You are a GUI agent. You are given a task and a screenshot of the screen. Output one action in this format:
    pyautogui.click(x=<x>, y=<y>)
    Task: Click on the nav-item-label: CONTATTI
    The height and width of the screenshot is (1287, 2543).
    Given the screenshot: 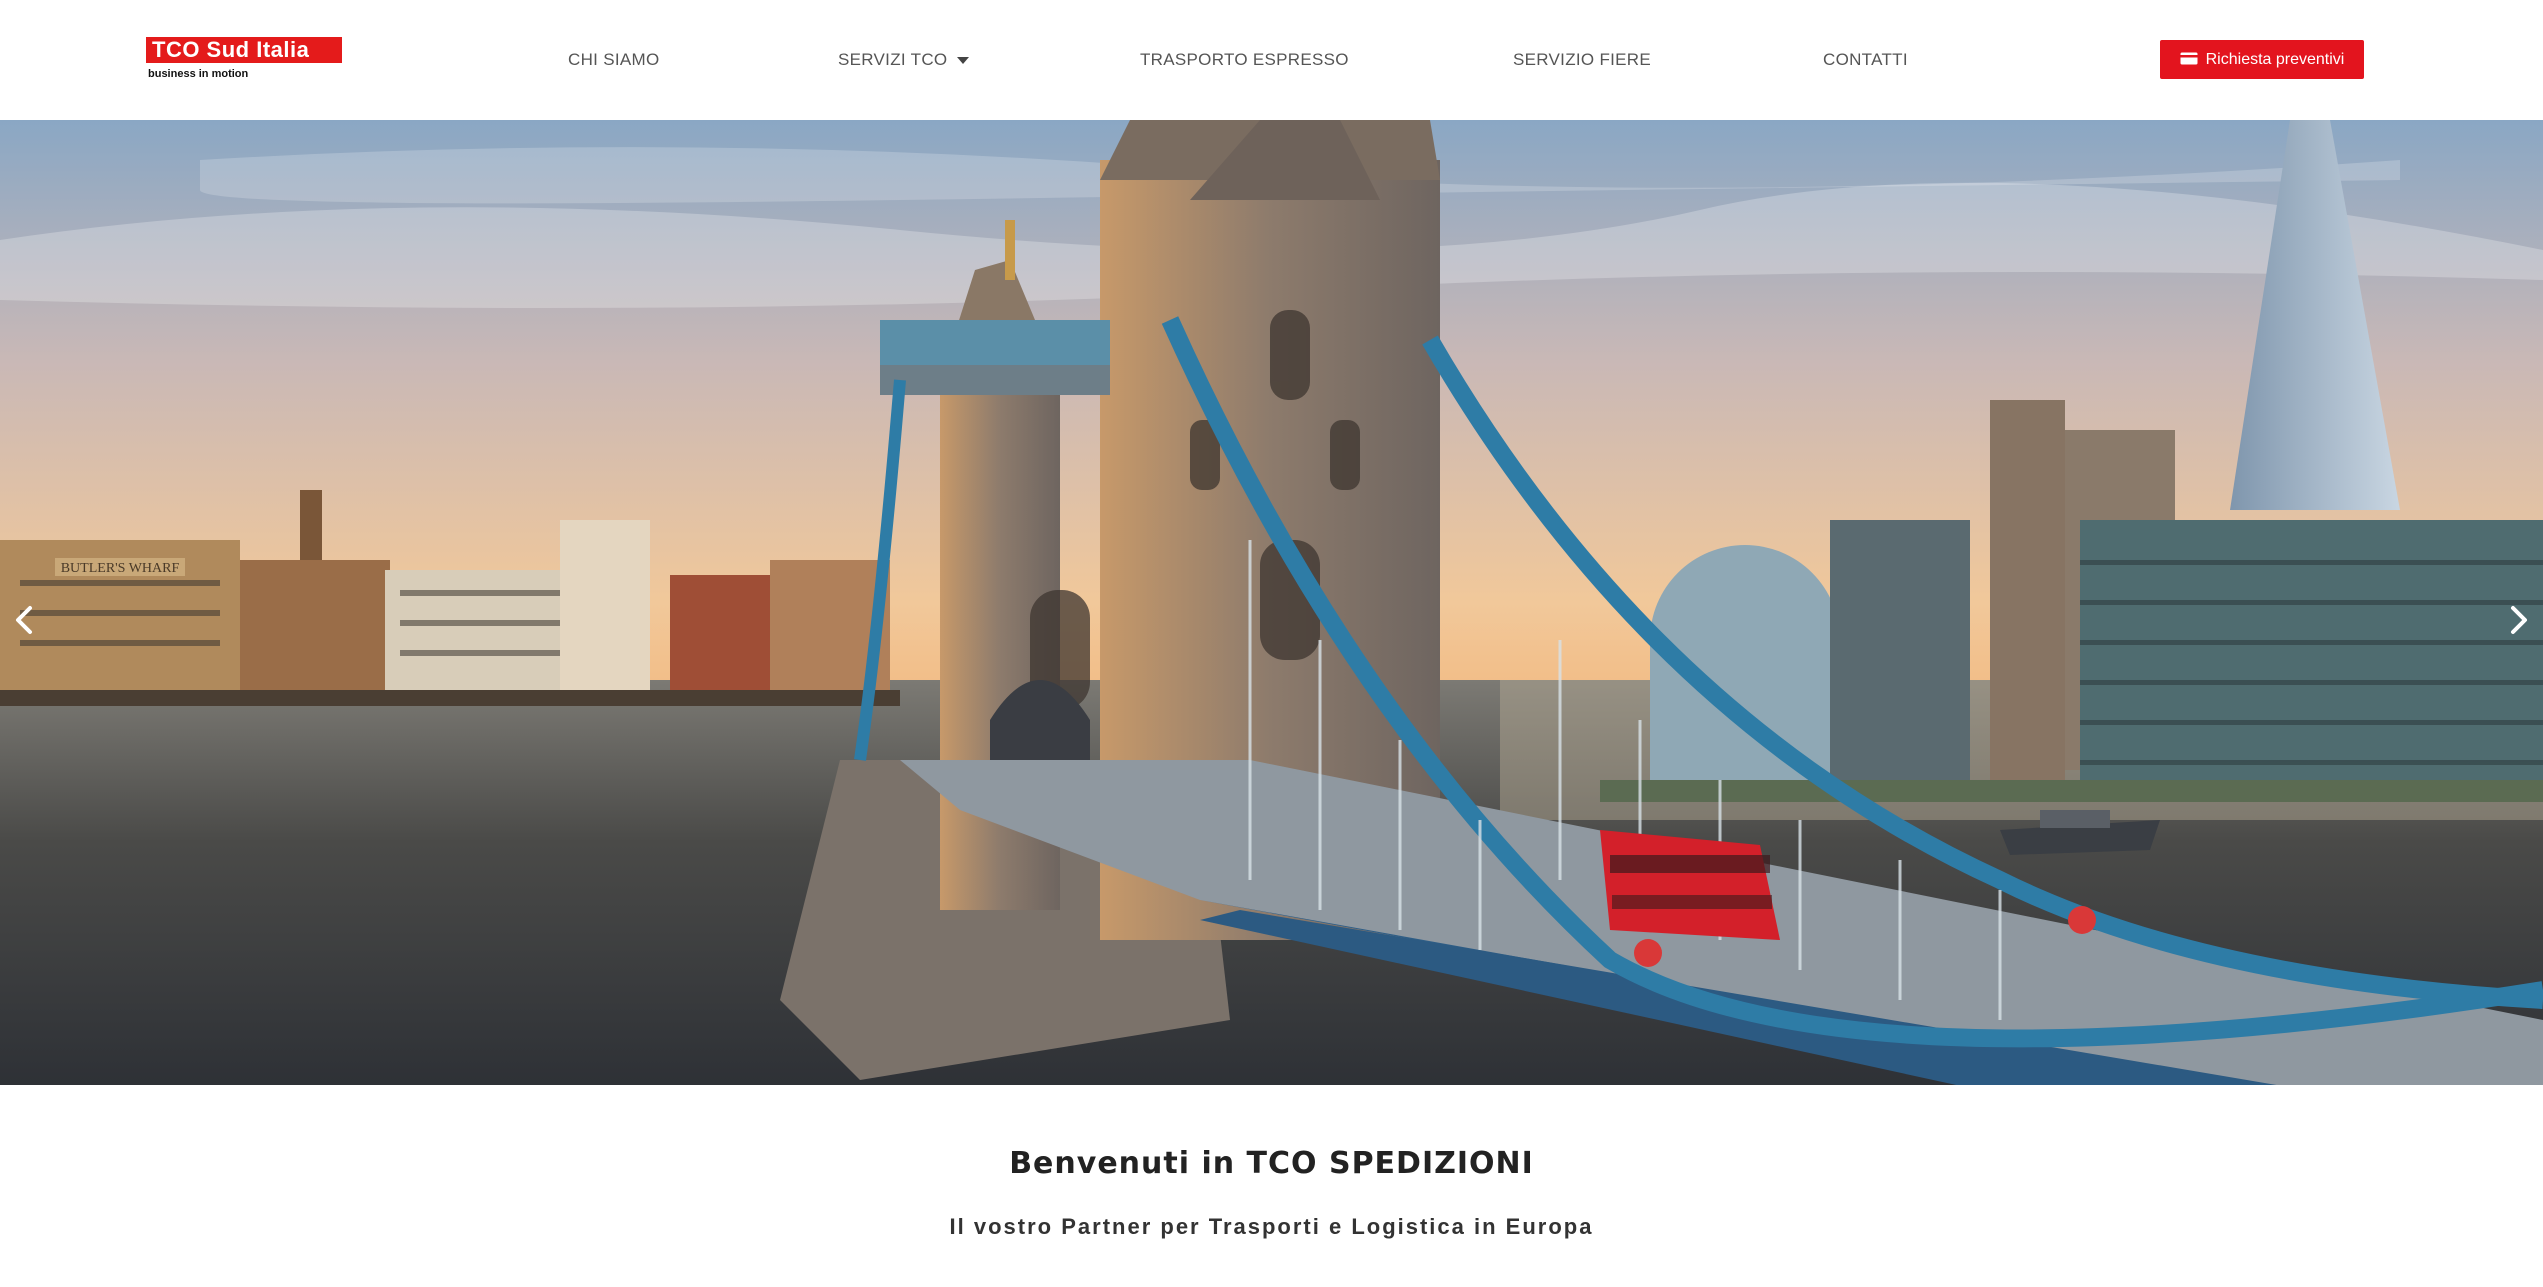 What is the action you would take?
    pyautogui.click(x=1865, y=59)
    